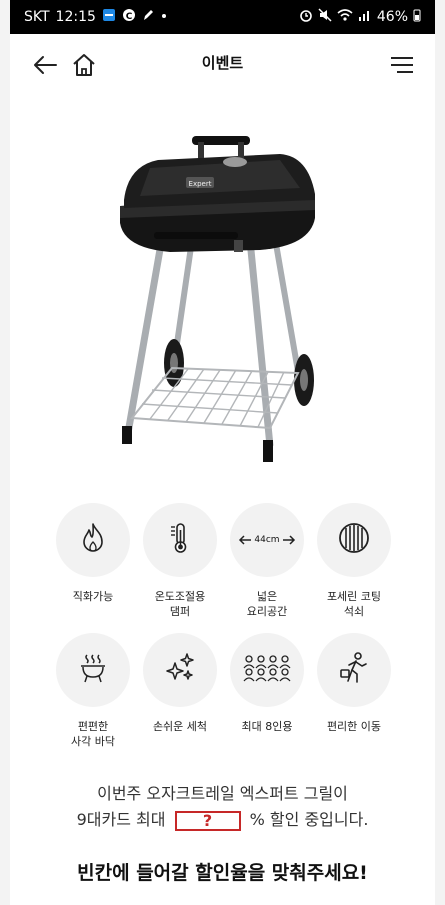 This screenshot has height=905, width=445. I want to click on dot-icon, so click(164, 17).